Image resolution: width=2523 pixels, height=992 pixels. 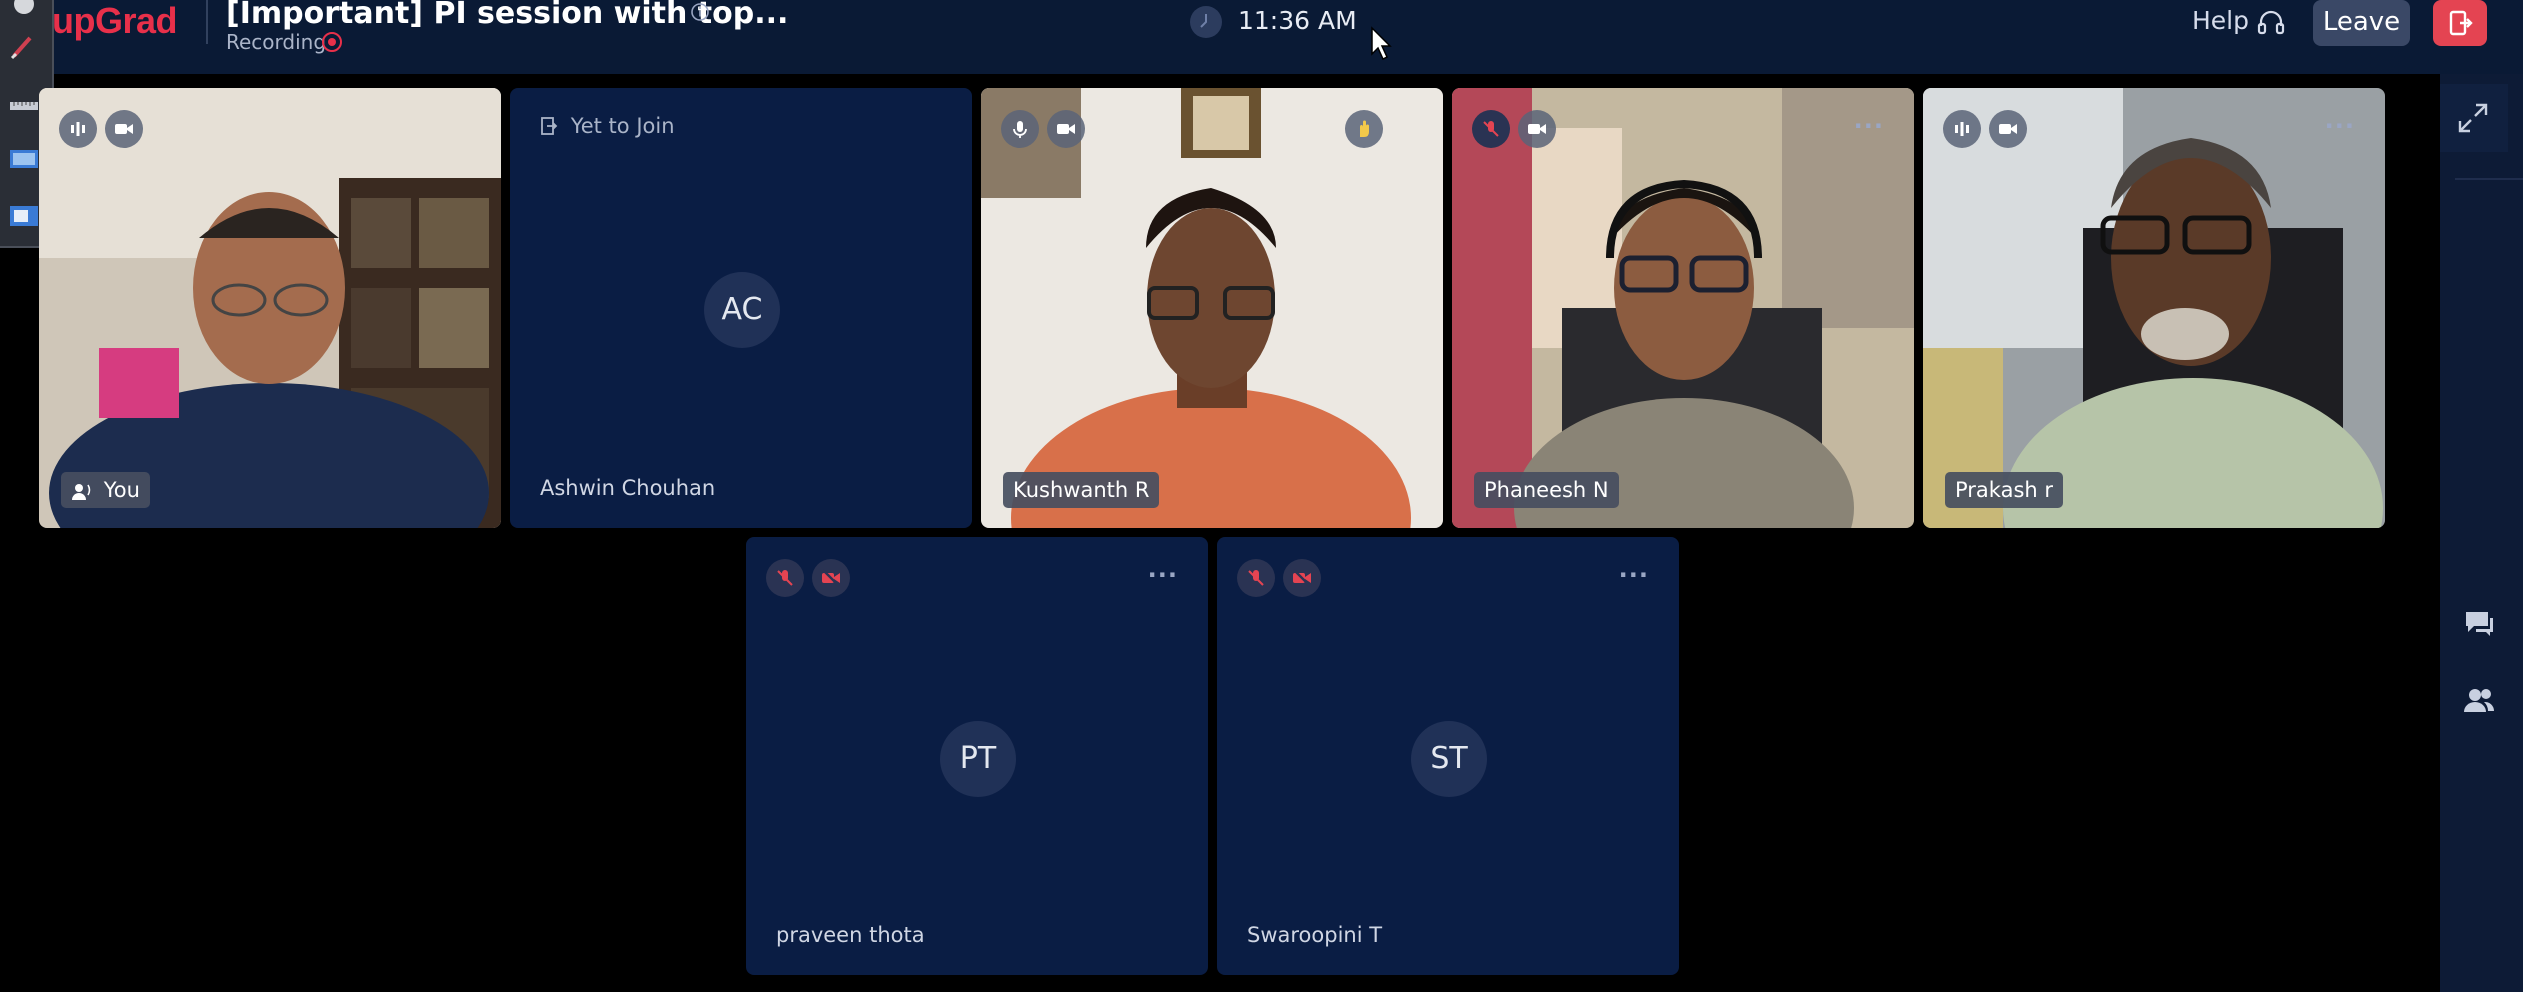 I want to click on info-icon, so click(x=700, y=12).